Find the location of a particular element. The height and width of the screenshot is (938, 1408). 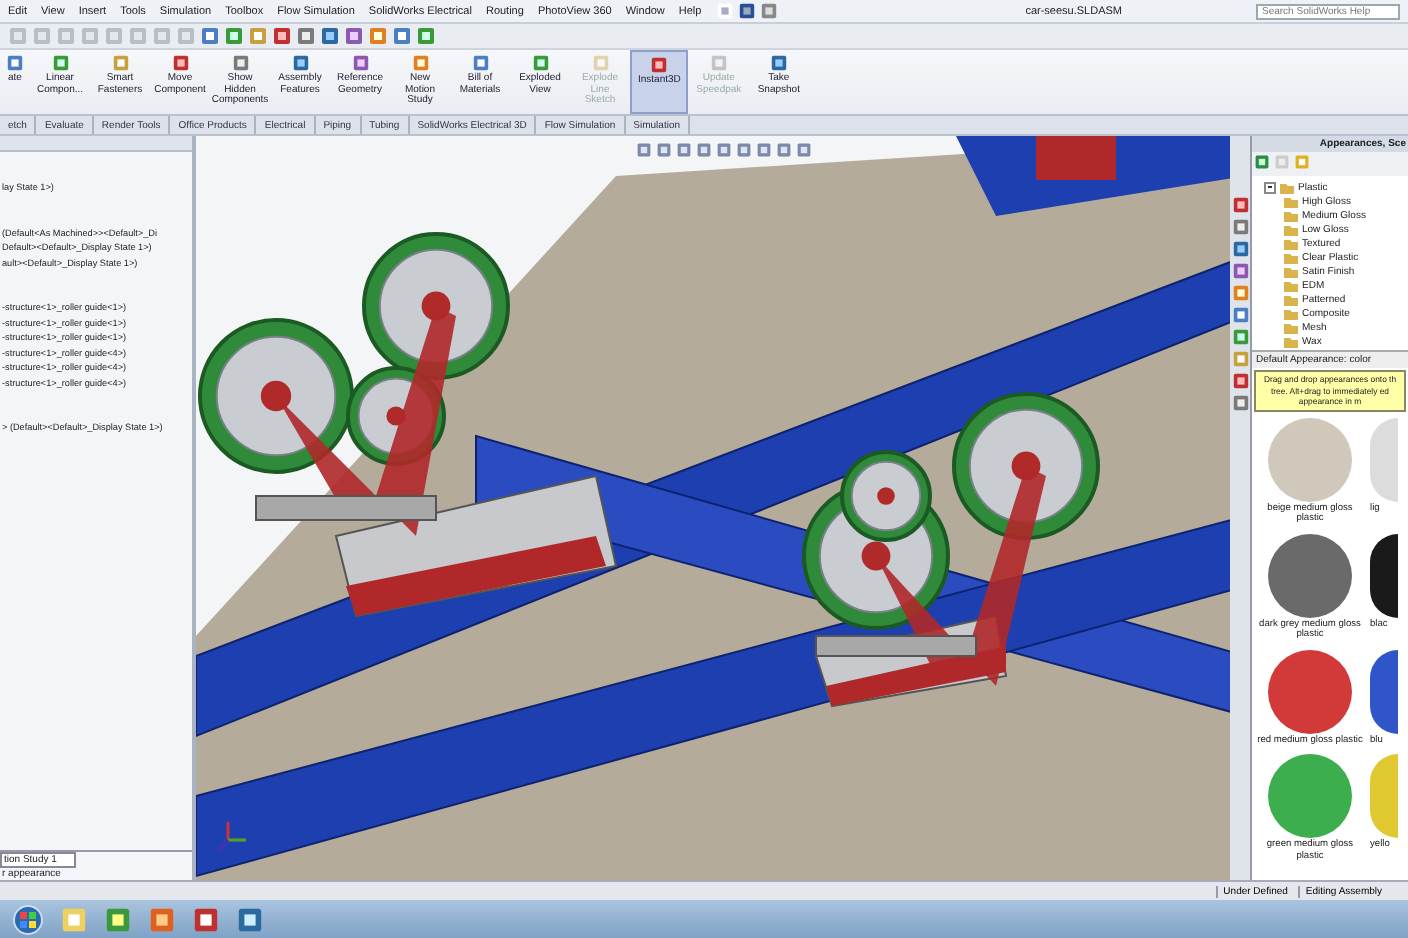

start-button-icon is located at coordinates (28, 919).